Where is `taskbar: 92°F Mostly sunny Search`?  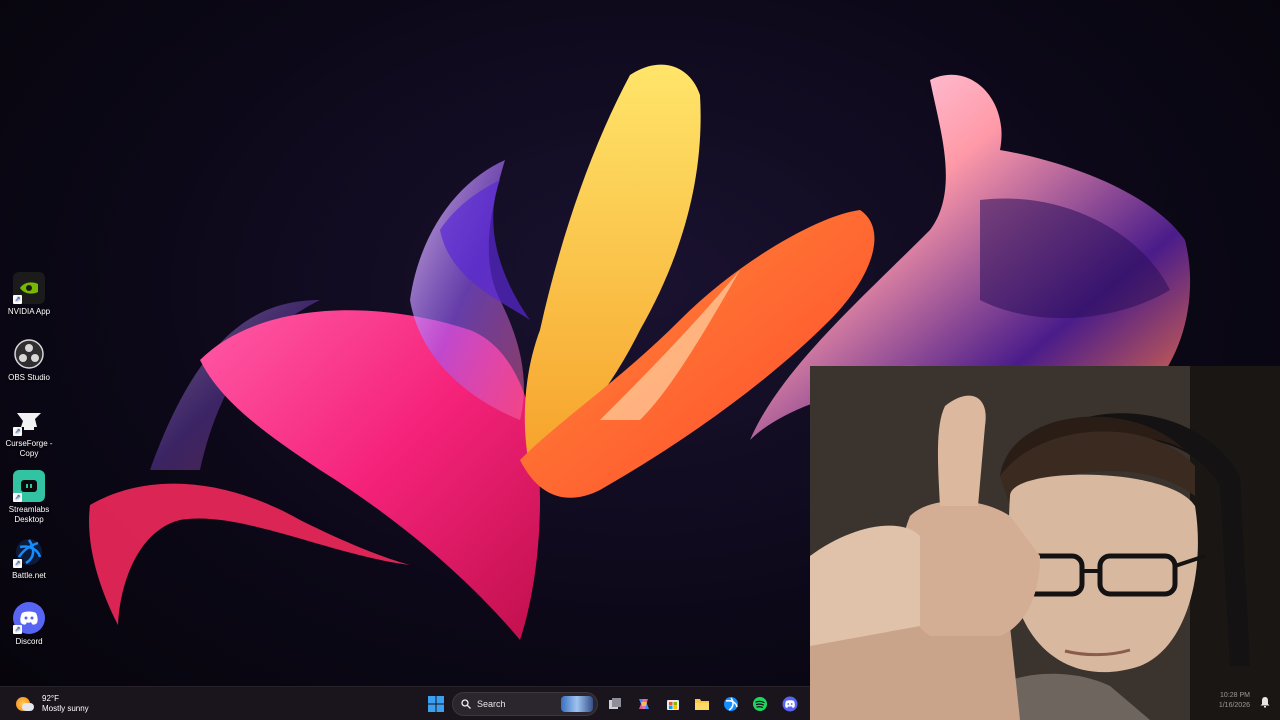 taskbar: 92°F Mostly sunny Search is located at coordinates (405, 703).